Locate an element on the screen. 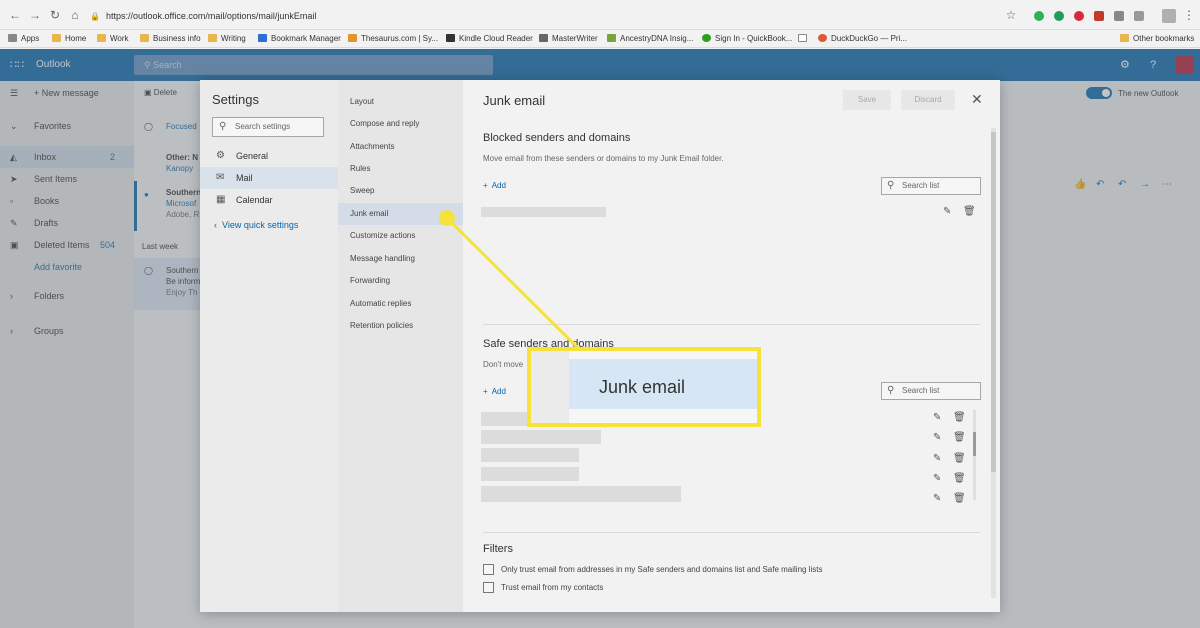 This screenshot has height=628, width=1200. zoom-label: Junk email is located at coordinates (642, 387).